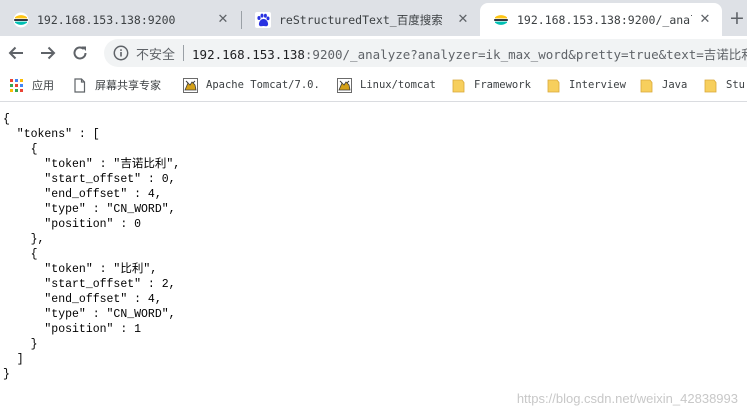 The width and height of the screenshot is (747, 416). What do you see at coordinates (737, 18) in the screenshot?
I see `new-tab-button: +` at bounding box center [737, 18].